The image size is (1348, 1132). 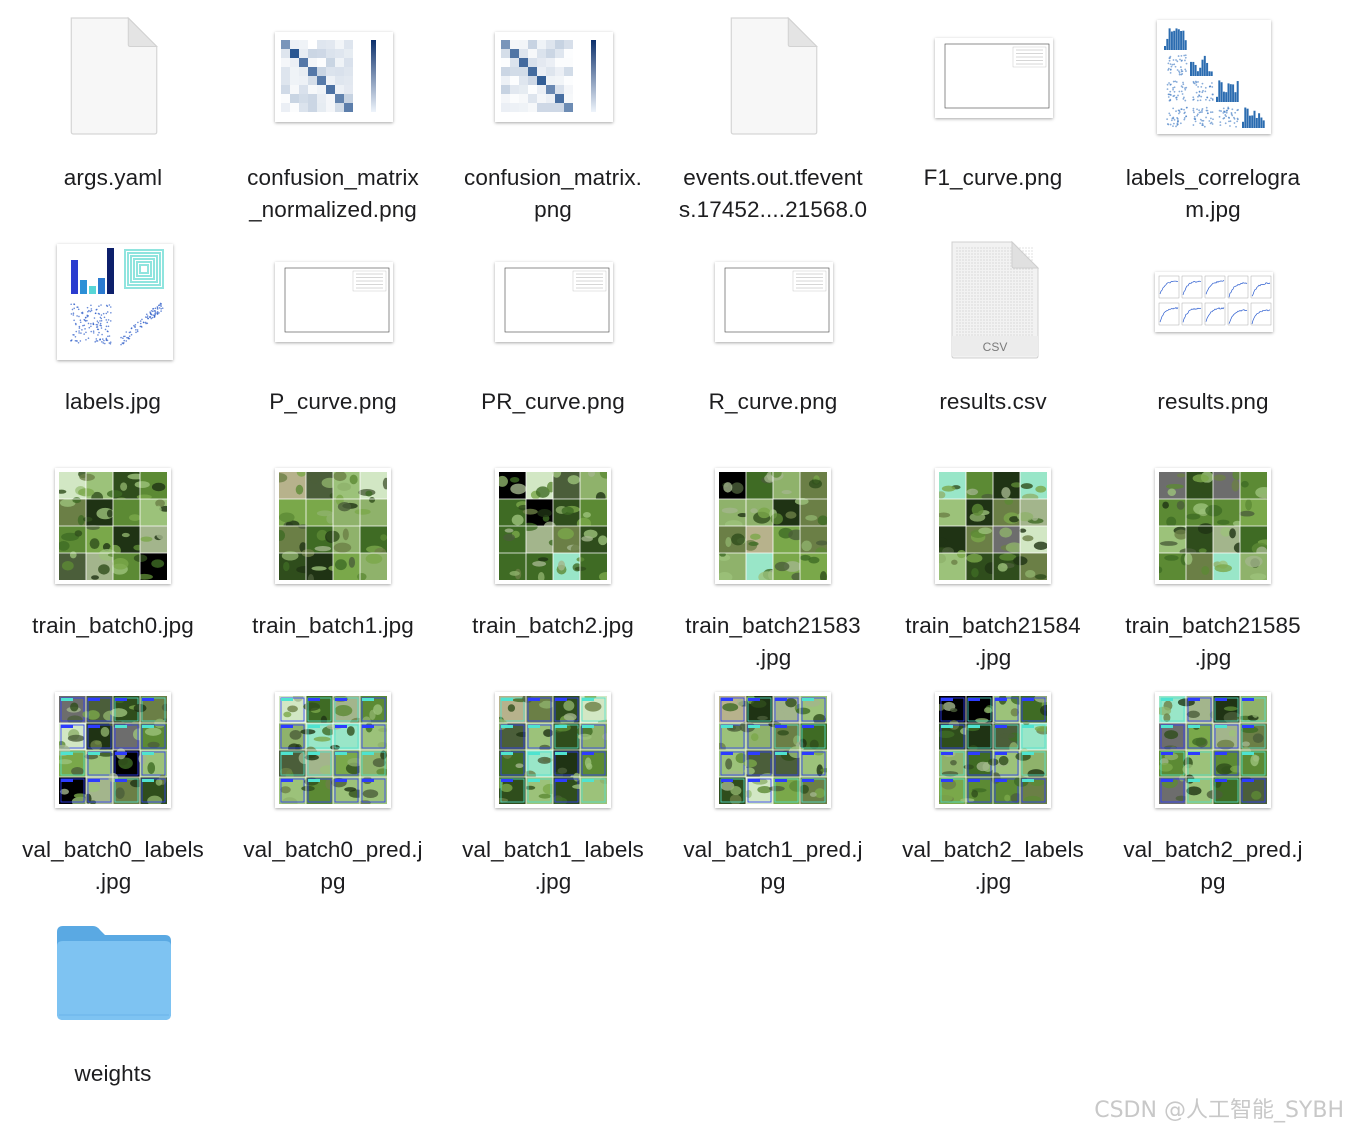 I want to click on file-item: val_batch0_pred.j pg, so click(x=333, y=789).